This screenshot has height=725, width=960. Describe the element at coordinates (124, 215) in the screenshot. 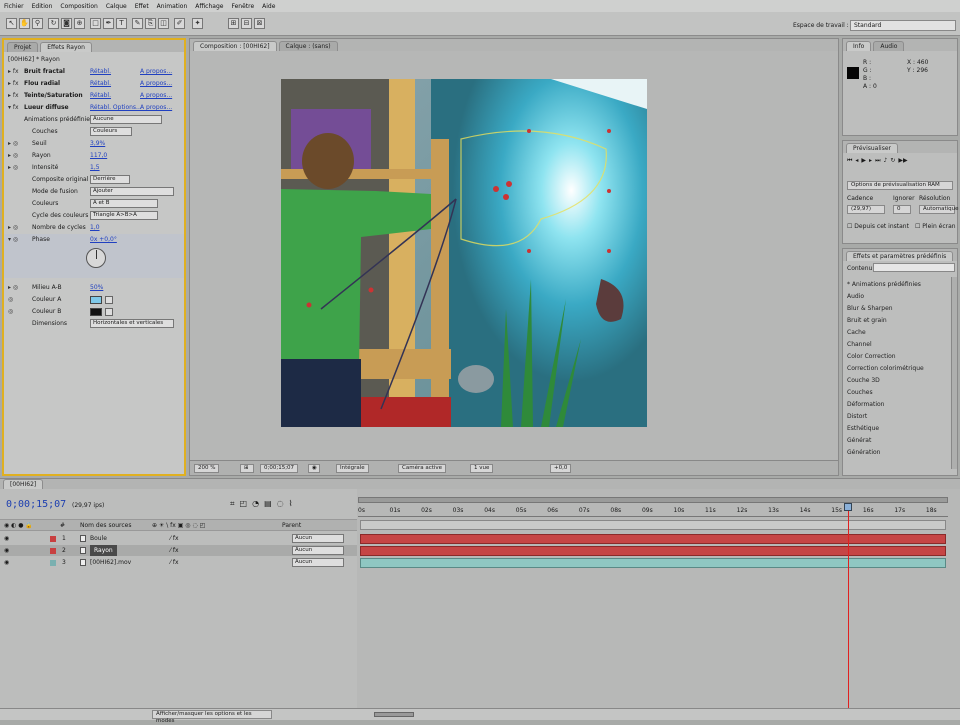

I see `cycle-select: Triangle A>B>A` at that location.